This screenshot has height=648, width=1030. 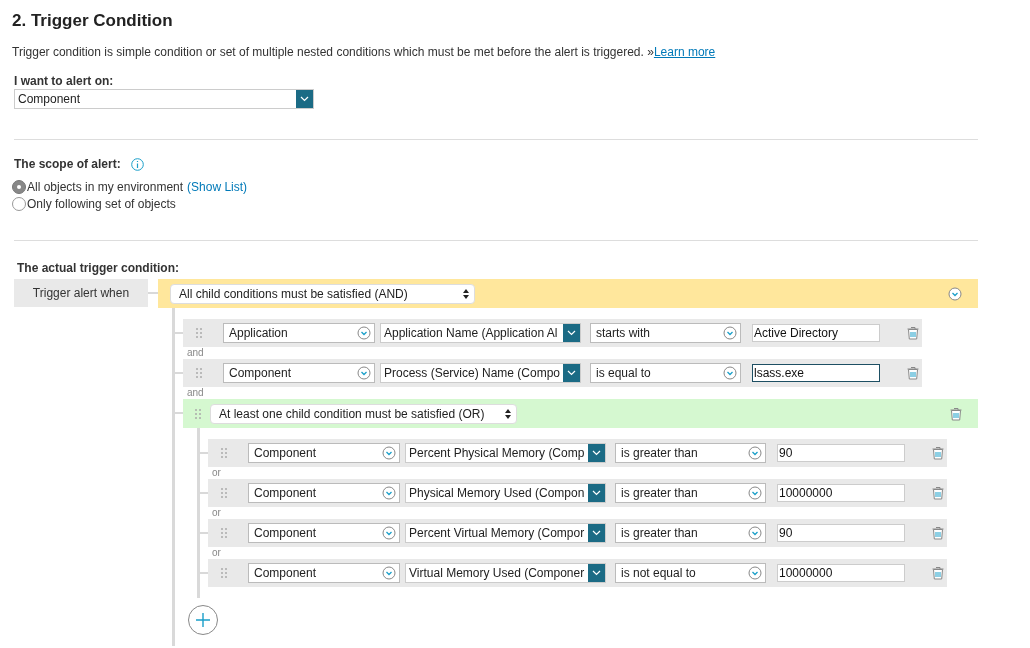 What do you see at coordinates (665, 373) in the screenshot?
I see `dropdown: is equal to` at bounding box center [665, 373].